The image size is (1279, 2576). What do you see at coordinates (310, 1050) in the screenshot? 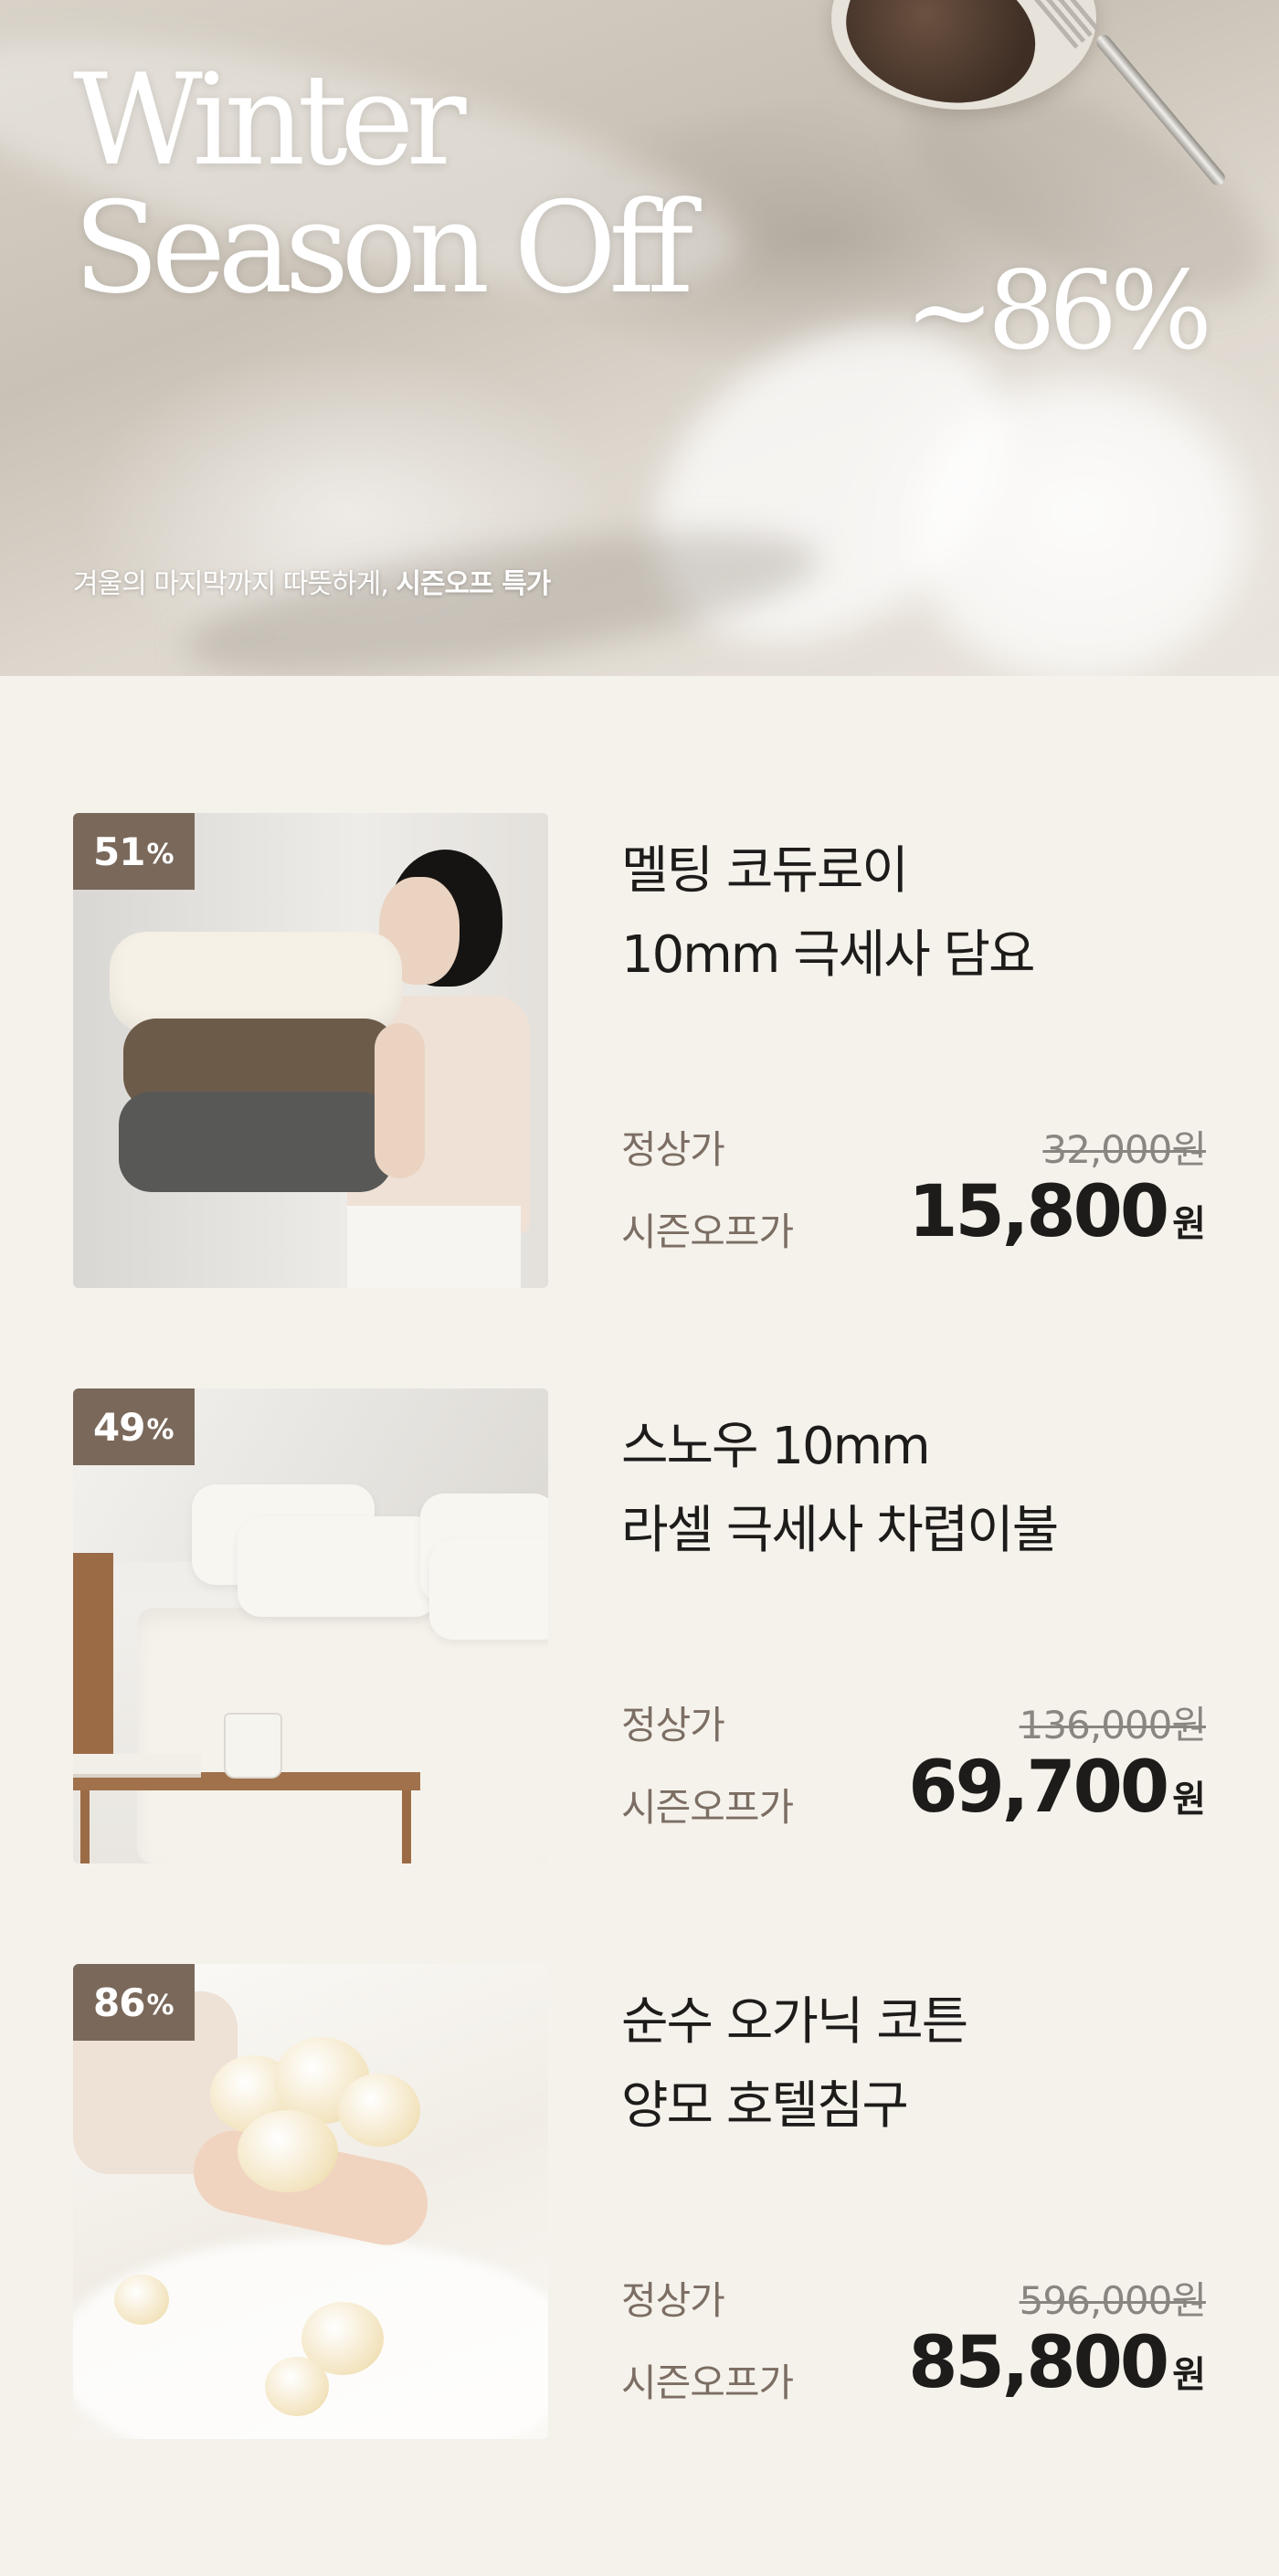
I see `product-image: 51%` at bounding box center [310, 1050].